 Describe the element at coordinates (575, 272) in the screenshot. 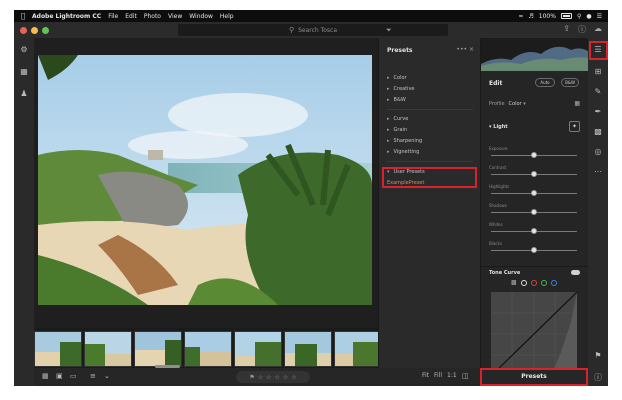

I see `tone-curve-toggle` at that location.